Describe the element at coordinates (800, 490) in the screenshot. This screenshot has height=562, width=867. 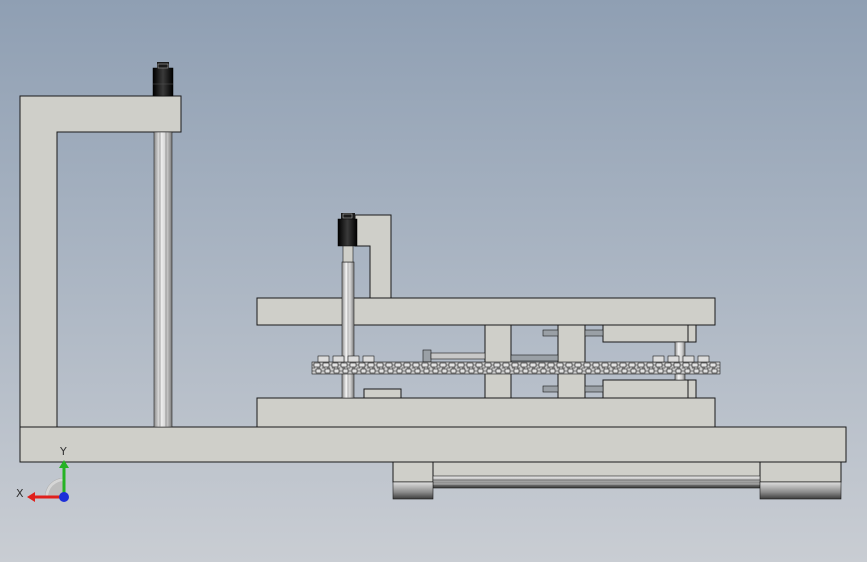
I see `foot-right` at that location.